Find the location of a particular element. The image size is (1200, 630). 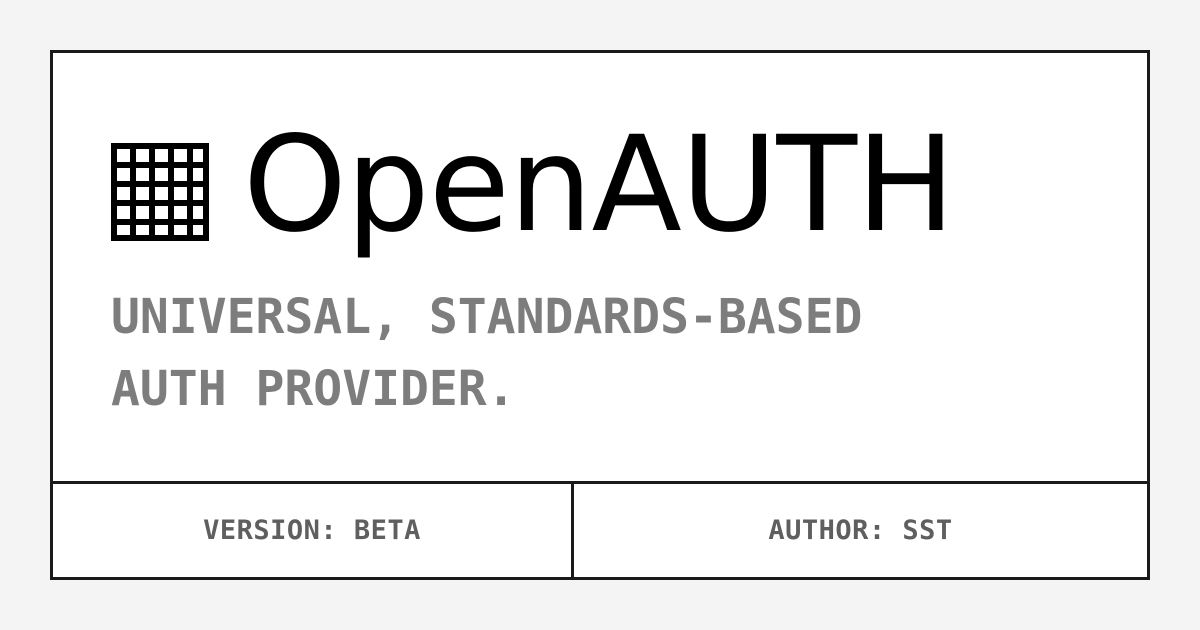

tagline-line-2: AUTH PROVIDER. is located at coordinates (313, 389).